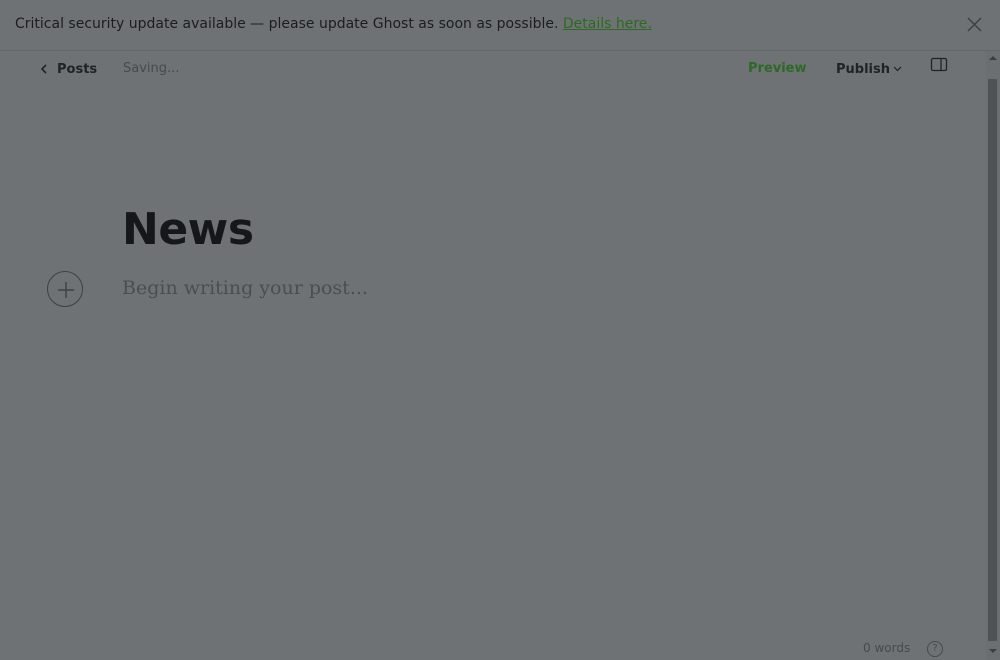 This screenshot has width=1000, height=660. What do you see at coordinates (993, 651) in the screenshot?
I see `scroll-down-icon` at bounding box center [993, 651].